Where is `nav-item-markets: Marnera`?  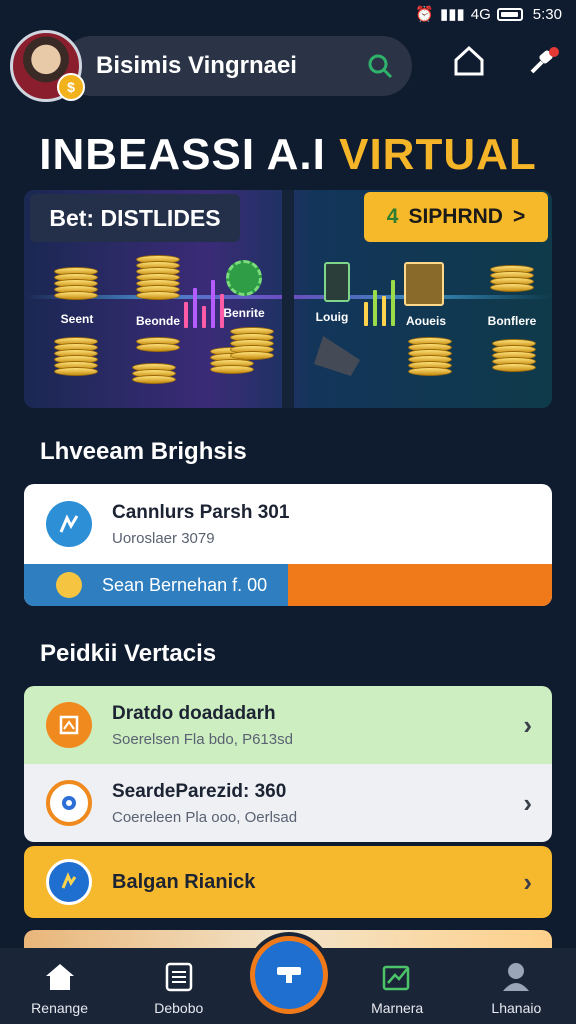 nav-item-markets: Marnera is located at coordinates (397, 988).